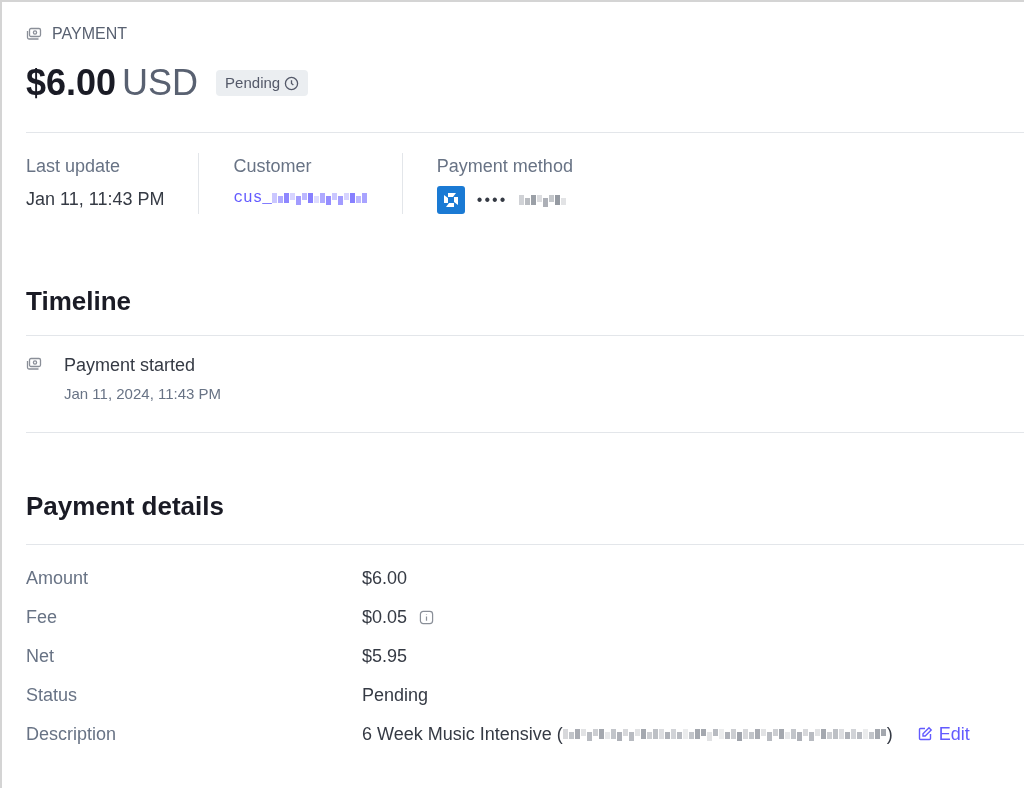 Image resolution: width=1024 pixels, height=788 pixels. I want to click on detail-label: Description, so click(72, 734).